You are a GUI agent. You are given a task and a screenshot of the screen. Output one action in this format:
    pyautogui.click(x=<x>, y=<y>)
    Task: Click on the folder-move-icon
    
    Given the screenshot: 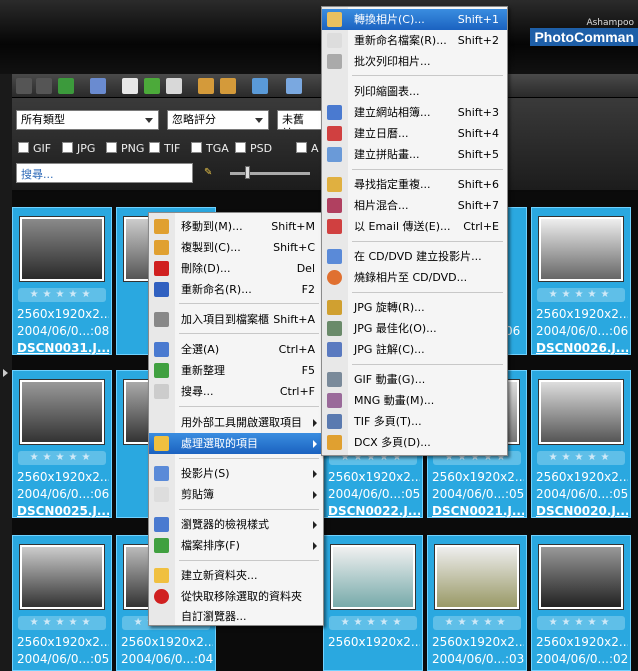 What is the action you would take?
    pyautogui.click(x=228, y=86)
    